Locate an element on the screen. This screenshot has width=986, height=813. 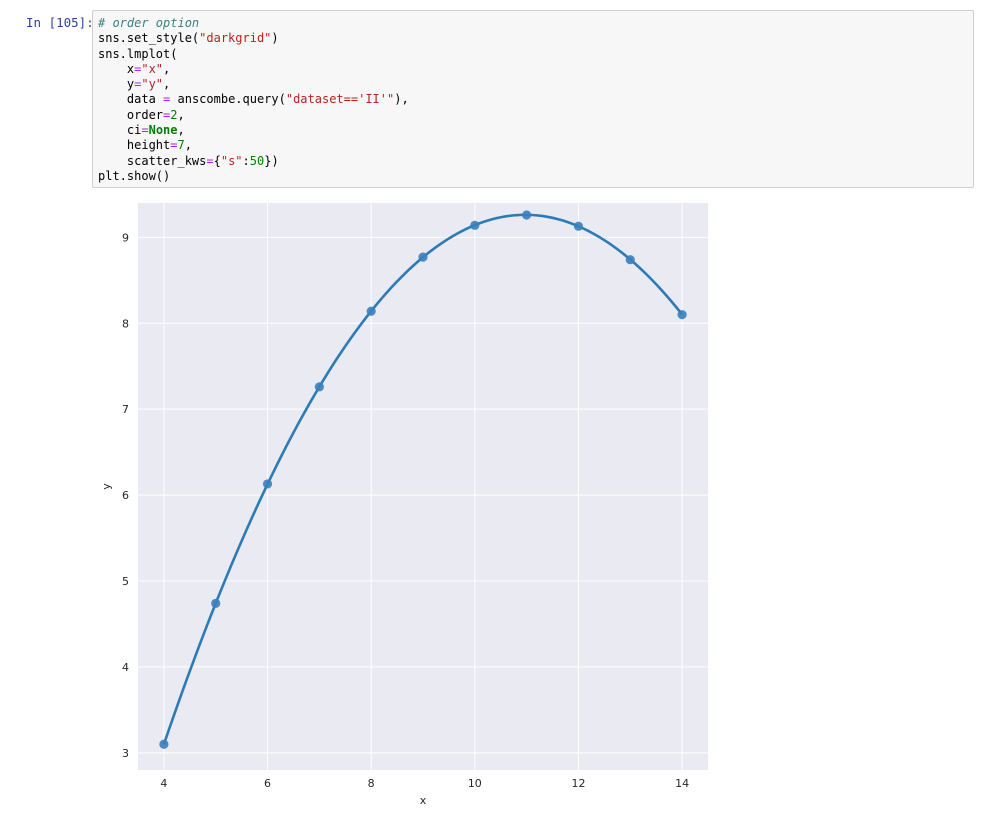
y-tick-label: 3 is located at coordinates (125, 753).